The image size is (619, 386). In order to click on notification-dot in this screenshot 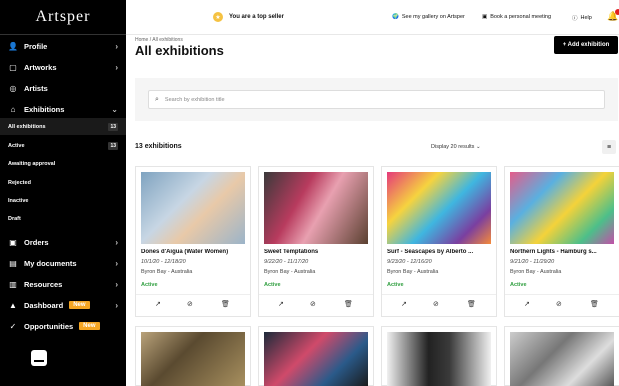, I will do `click(617, 12)`.